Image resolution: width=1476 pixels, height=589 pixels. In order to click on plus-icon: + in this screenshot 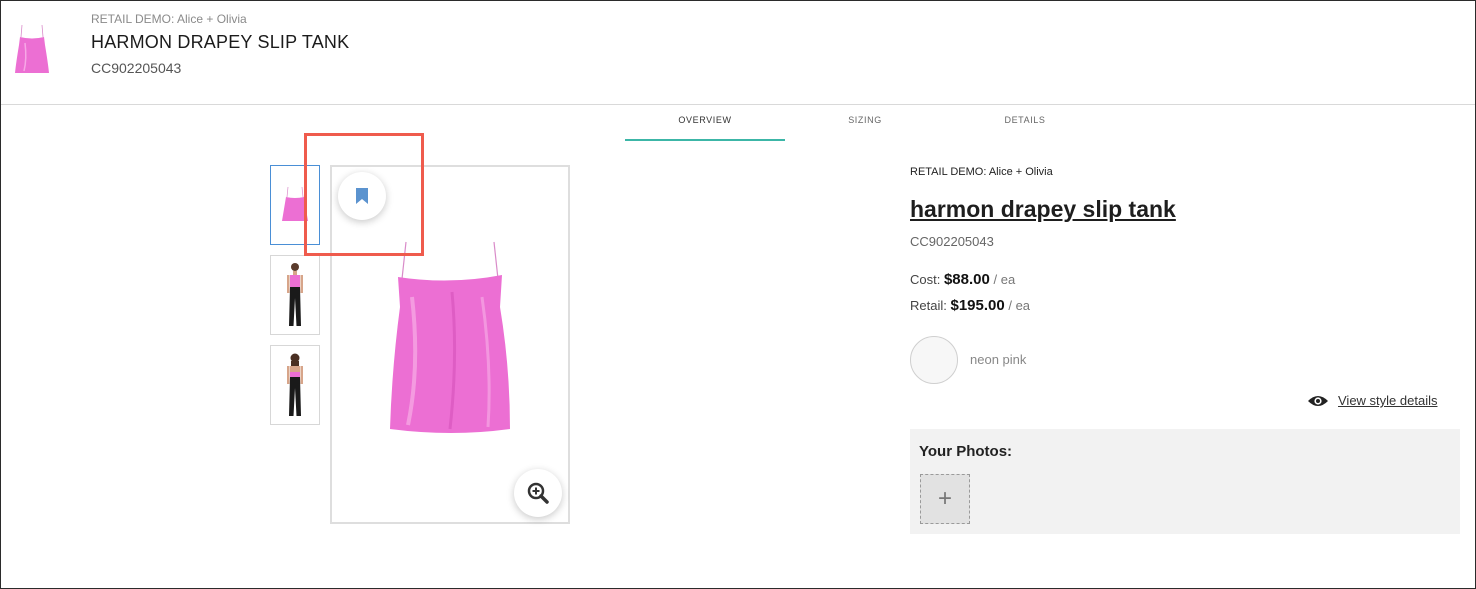, I will do `click(944, 498)`.